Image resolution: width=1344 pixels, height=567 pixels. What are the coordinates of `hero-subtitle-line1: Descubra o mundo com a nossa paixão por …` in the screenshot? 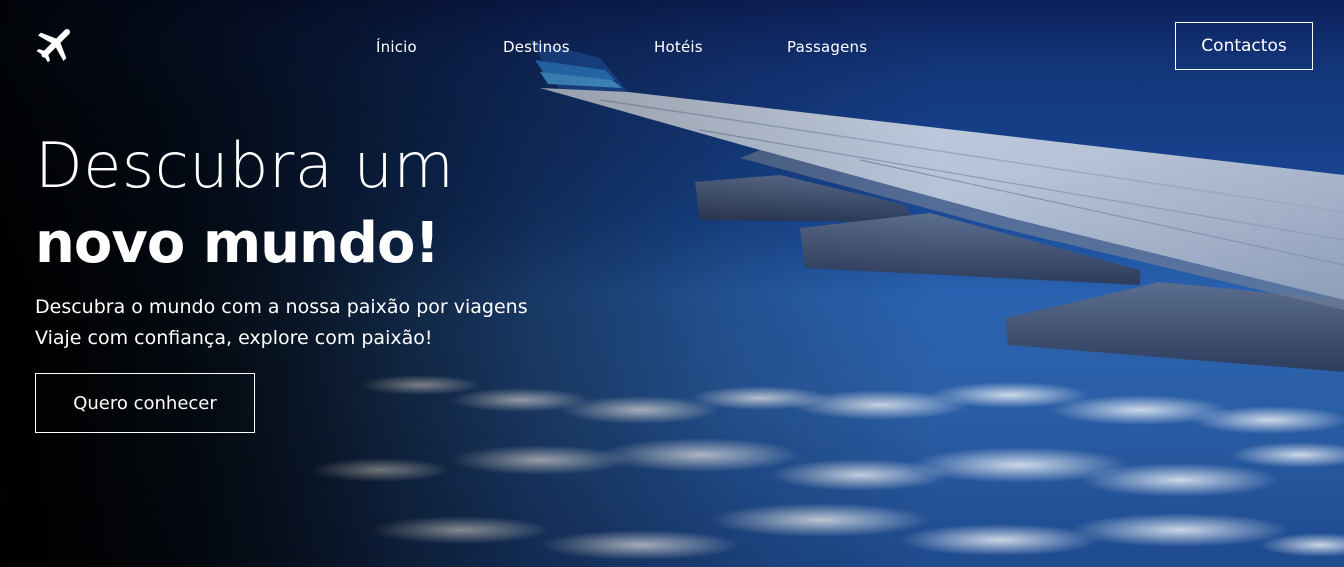 It's located at (281, 307).